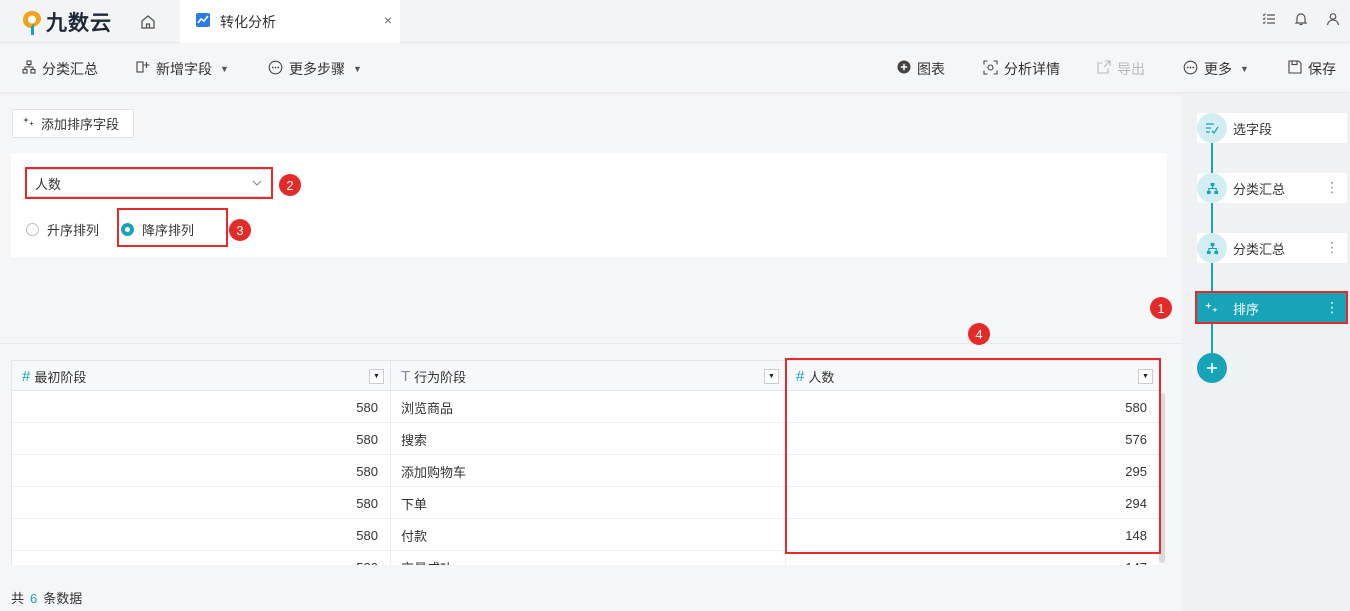 This screenshot has height=611, width=1350. I want to click on step-group-summary-2: 分类汇总 ⋮, so click(1272, 248).